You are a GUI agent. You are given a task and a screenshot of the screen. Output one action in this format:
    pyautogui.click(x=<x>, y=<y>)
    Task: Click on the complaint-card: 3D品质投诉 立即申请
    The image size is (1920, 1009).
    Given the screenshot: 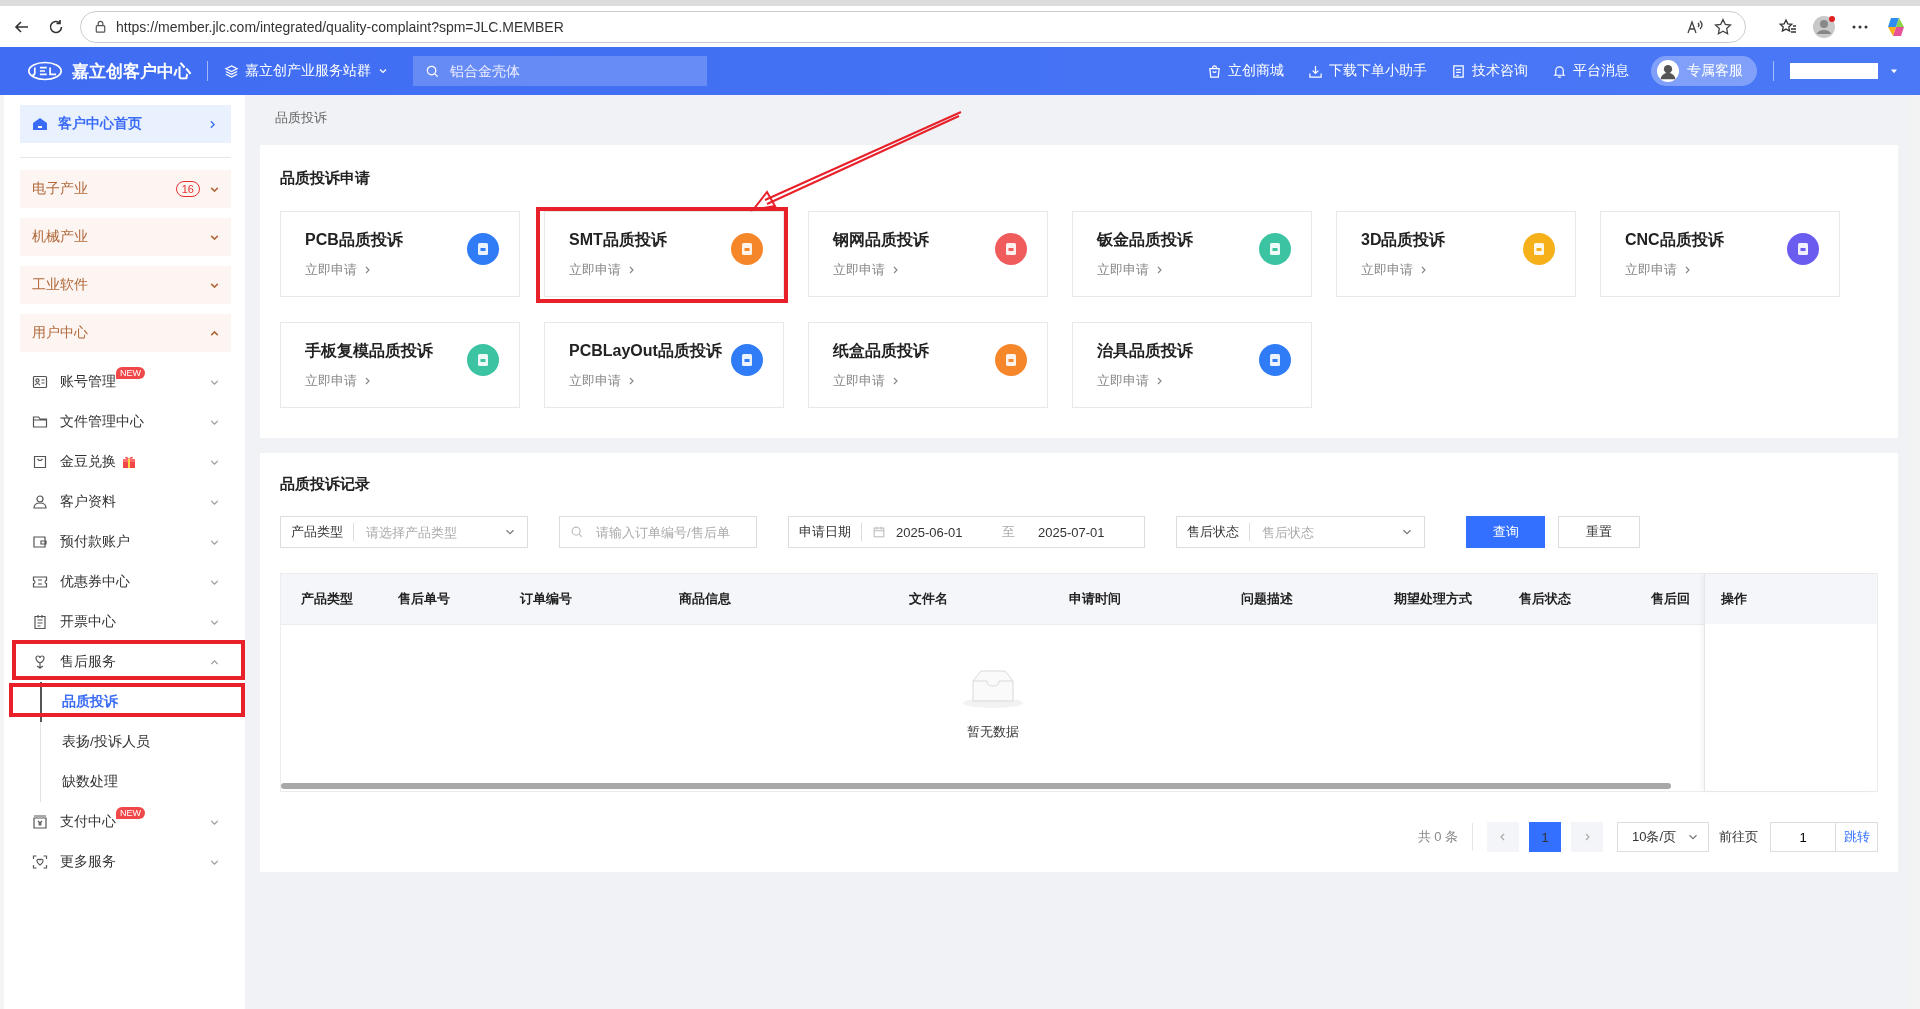 What is the action you would take?
    pyautogui.click(x=1456, y=254)
    